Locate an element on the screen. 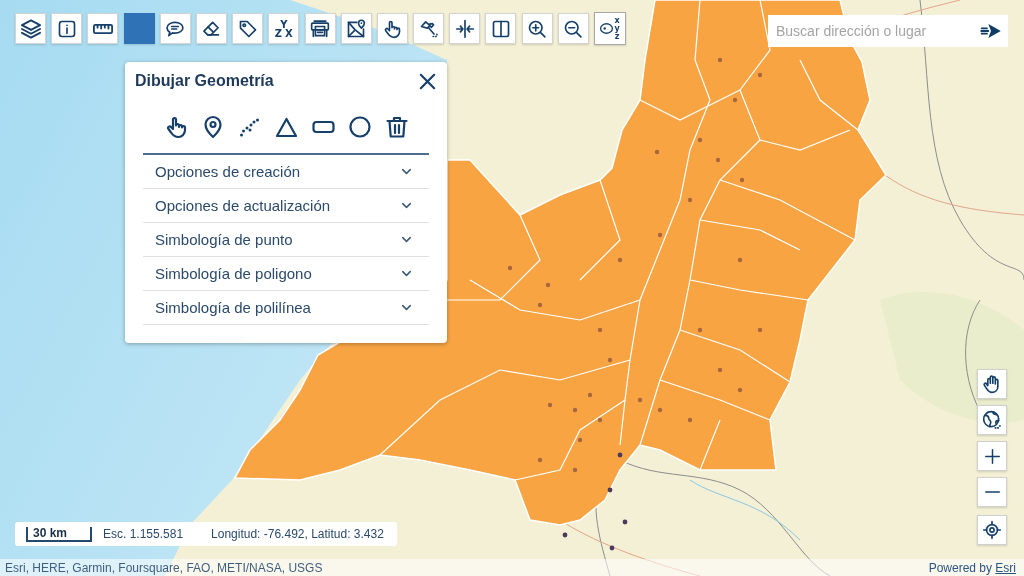  close-icon is located at coordinates (427, 81).